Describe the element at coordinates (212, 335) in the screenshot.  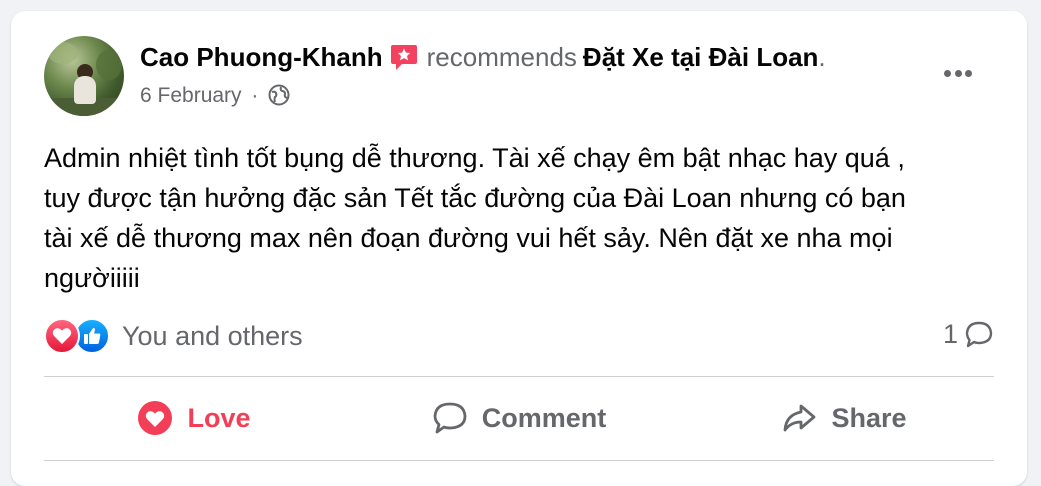
I see `reactions-text: You and others` at that location.